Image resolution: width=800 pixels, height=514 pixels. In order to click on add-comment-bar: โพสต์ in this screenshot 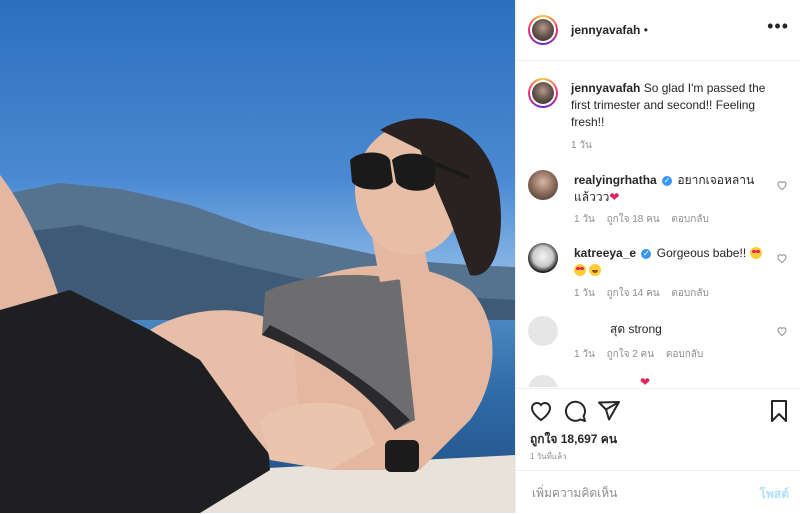, I will do `click(658, 492)`.